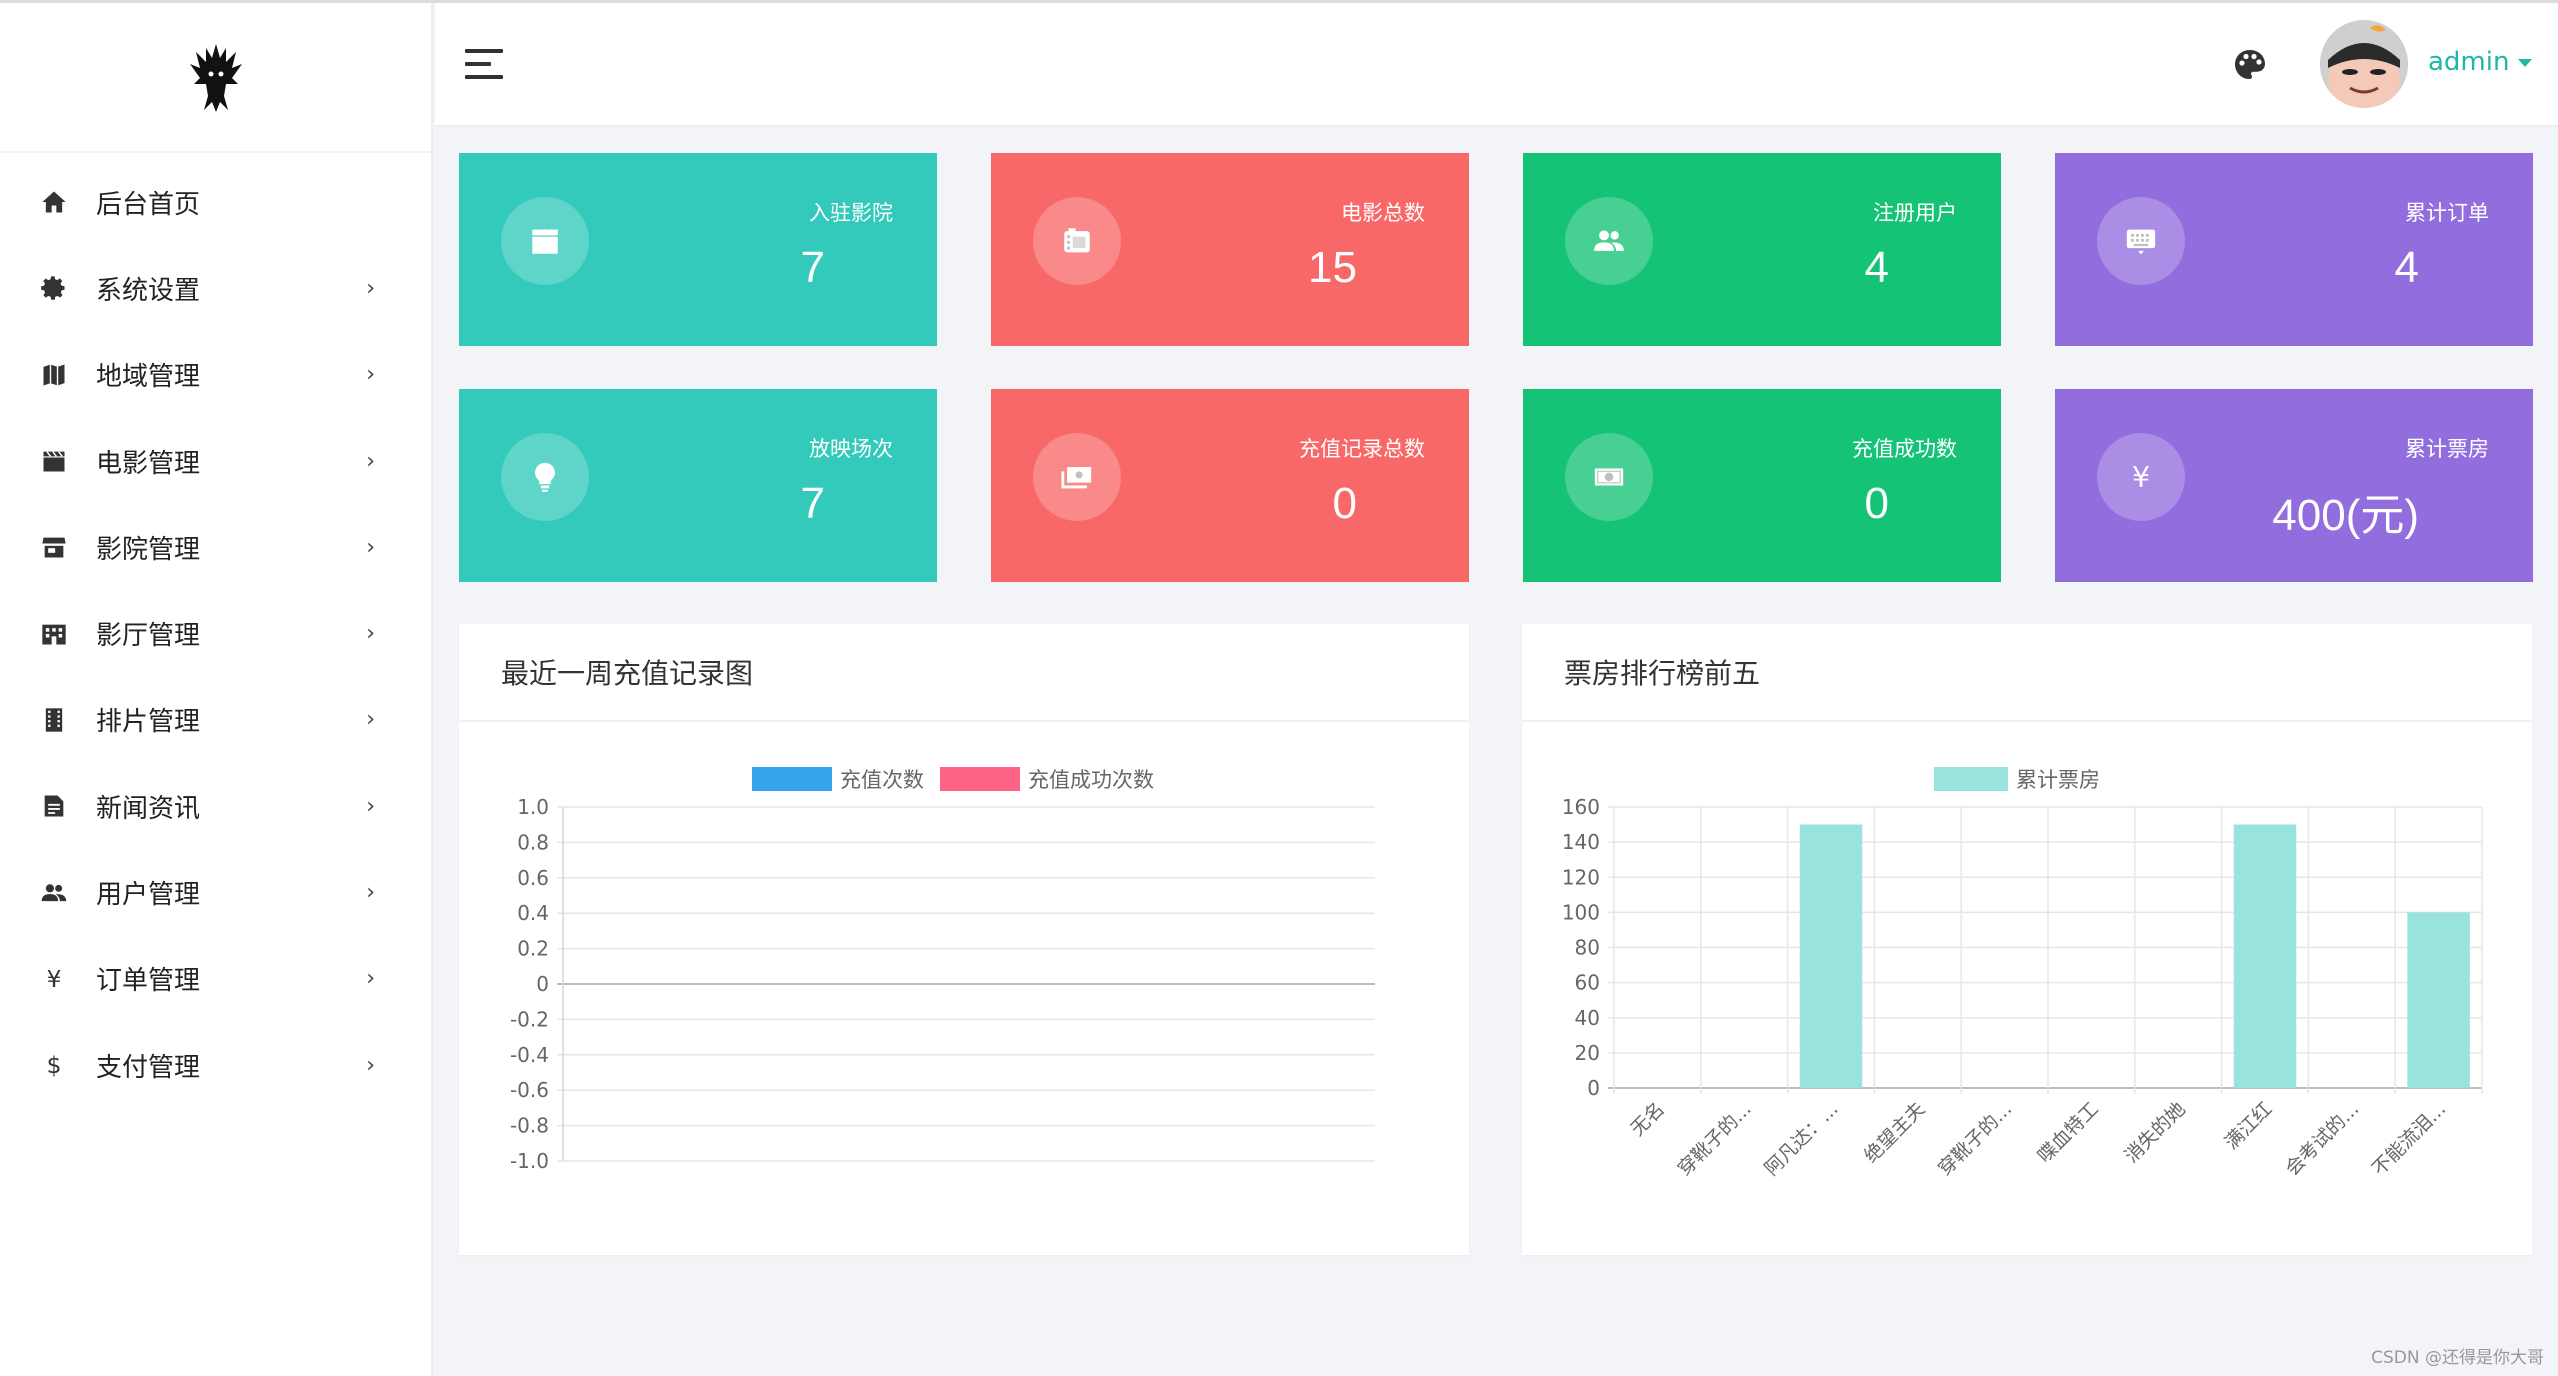 The image size is (2558, 1376). What do you see at coordinates (215, 892) in the screenshot?
I see `sidebar-item: 用户管理 ›` at bounding box center [215, 892].